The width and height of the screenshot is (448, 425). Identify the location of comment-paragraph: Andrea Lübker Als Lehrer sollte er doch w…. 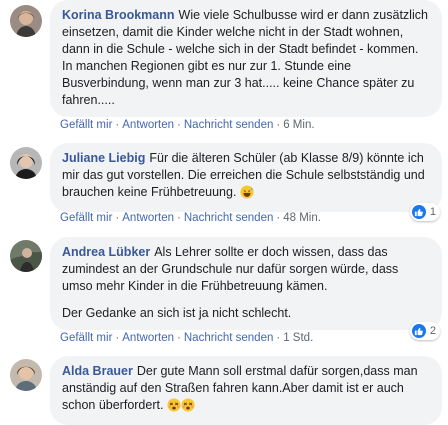
(247, 269).